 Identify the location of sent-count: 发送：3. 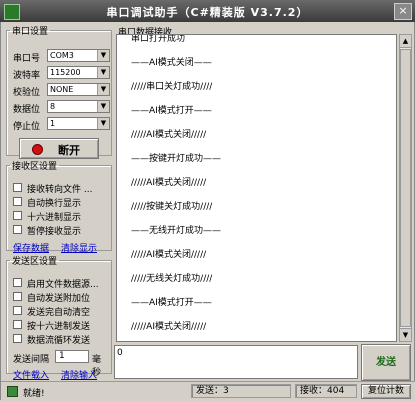
(241, 391).